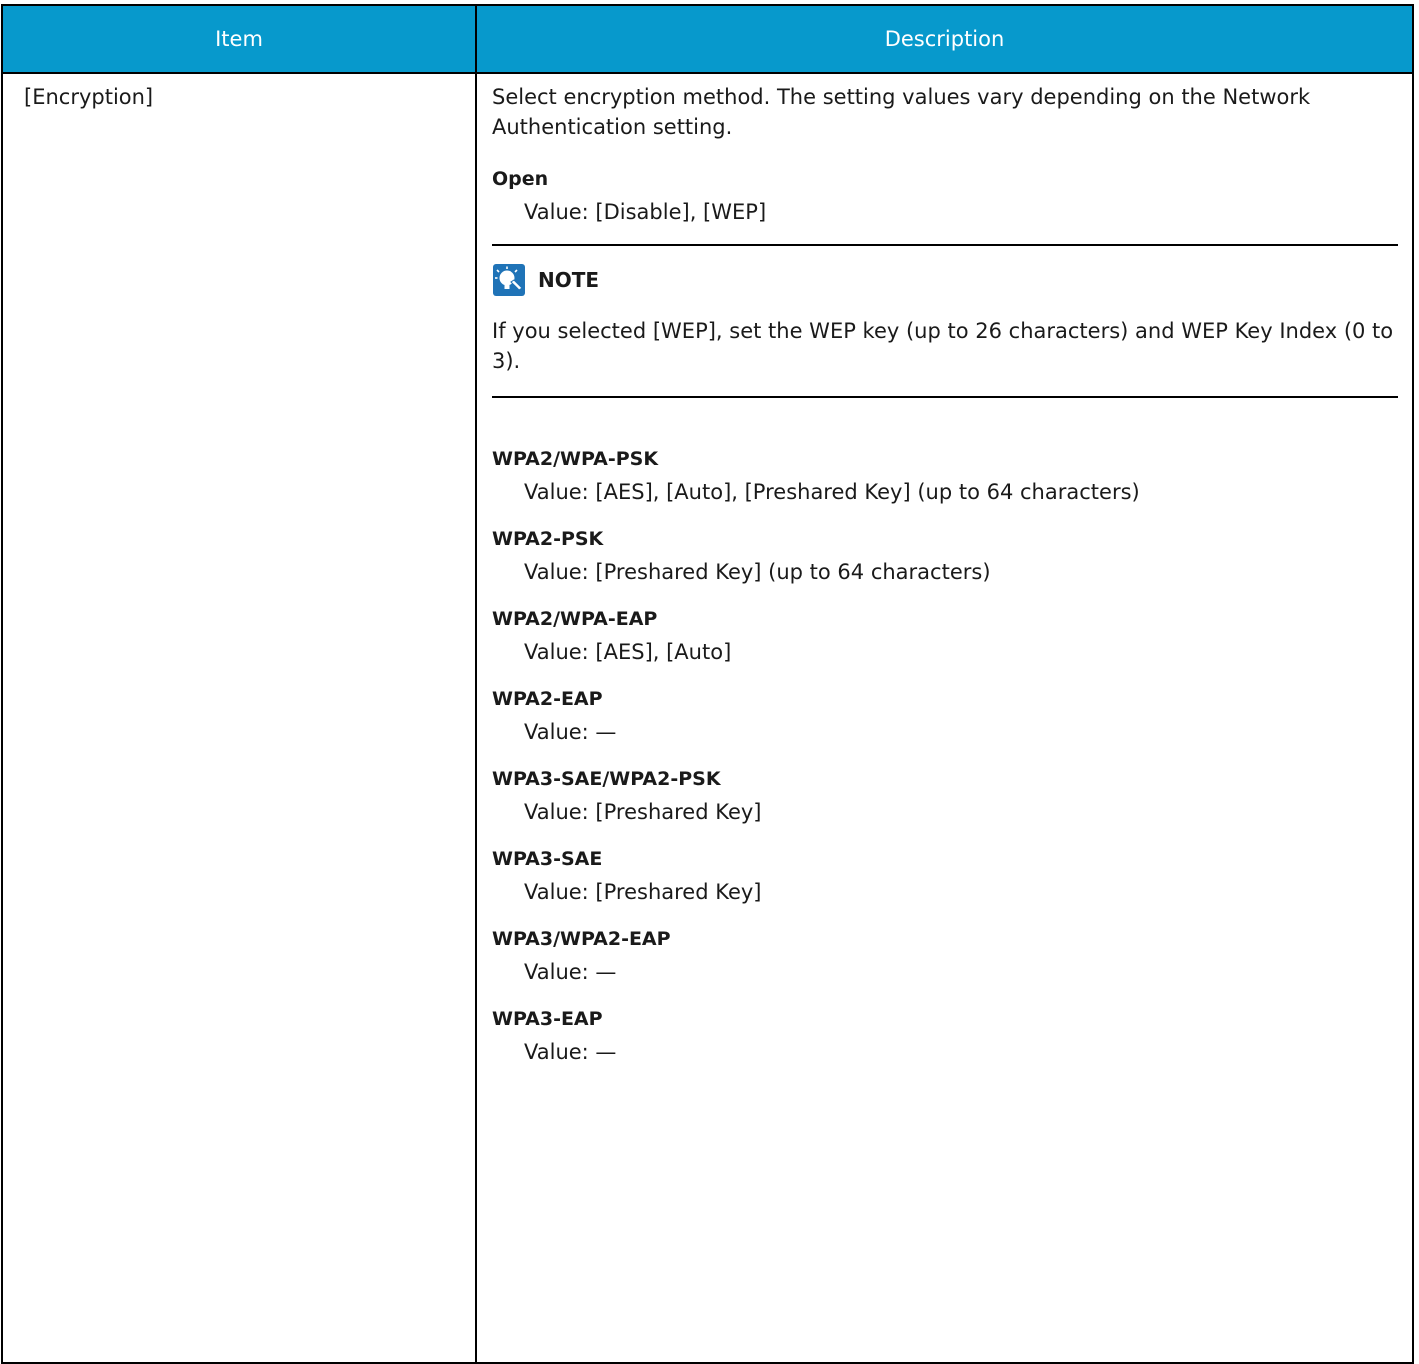 The width and height of the screenshot is (1419, 1364). What do you see at coordinates (569, 280) in the screenshot?
I see `note-title: NOTE` at bounding box center [569, 280].